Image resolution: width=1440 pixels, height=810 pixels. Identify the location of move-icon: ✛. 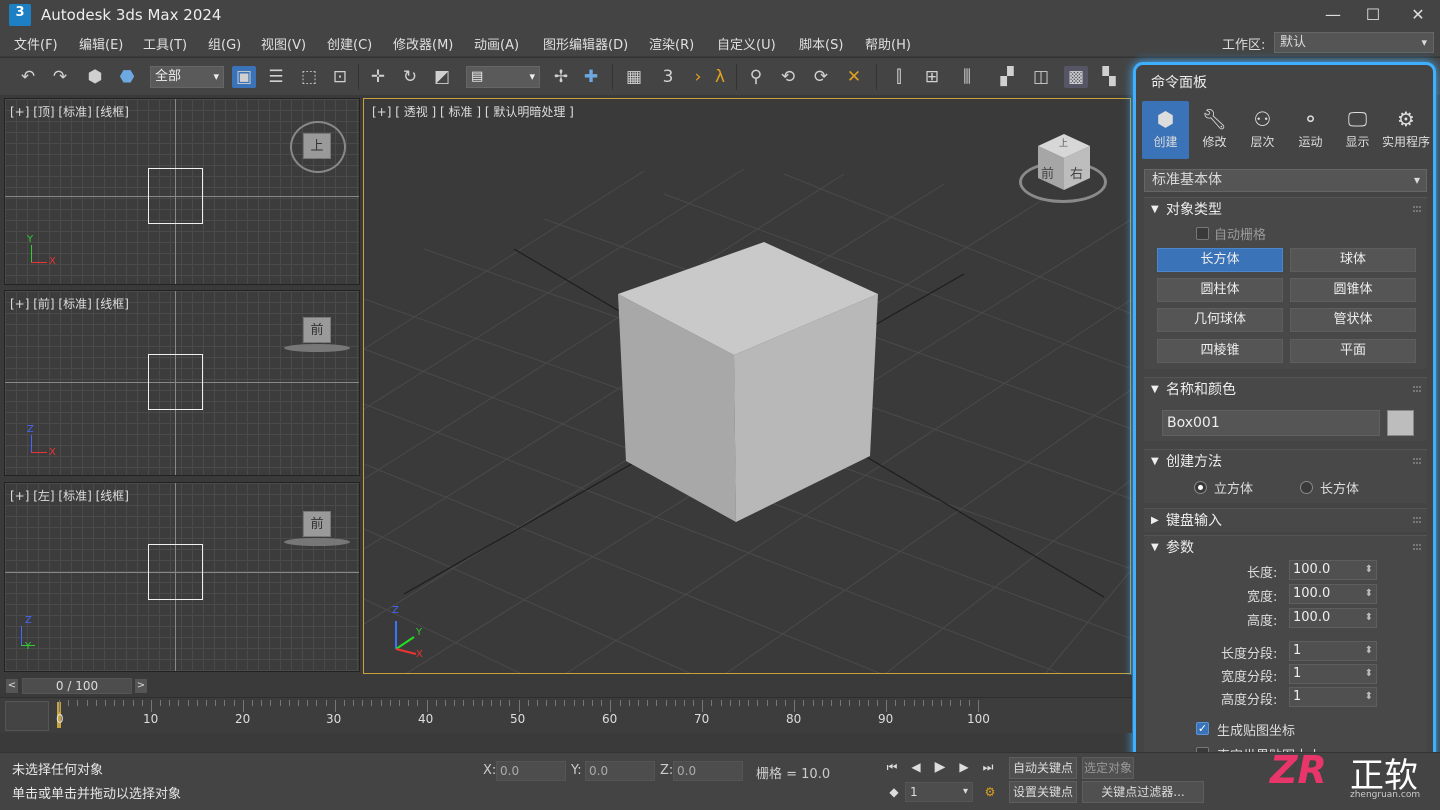
(378, 77).